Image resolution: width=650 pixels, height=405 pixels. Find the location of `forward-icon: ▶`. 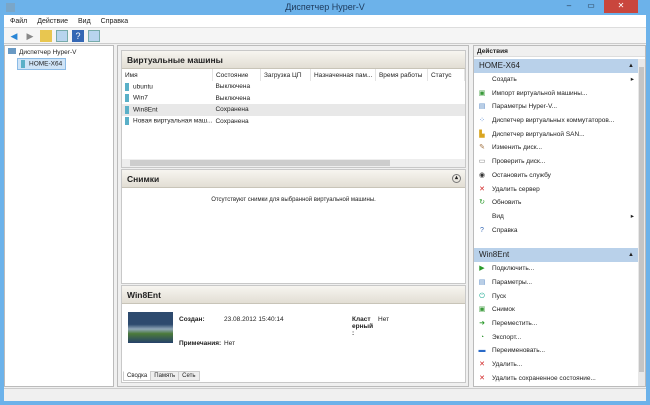

forward-icon: ▶ is located at coordinates (30, 36).